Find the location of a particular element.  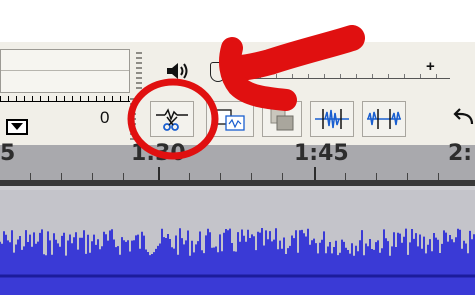

split-new-button is located at coordinates (230, 119).